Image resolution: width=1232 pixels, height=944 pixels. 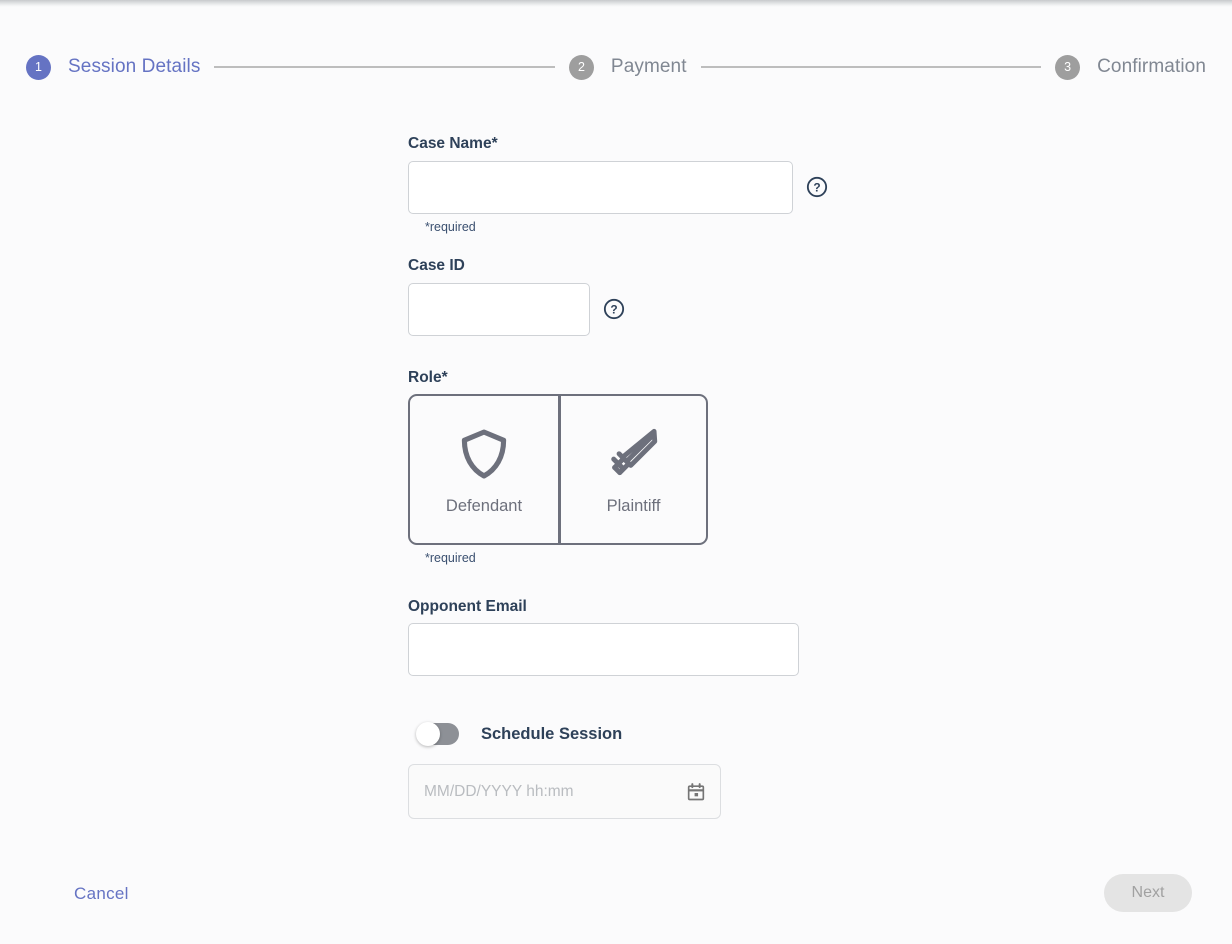 I want to click on role-selector: Defendant Plaintiff, so click(x=558, y=469).